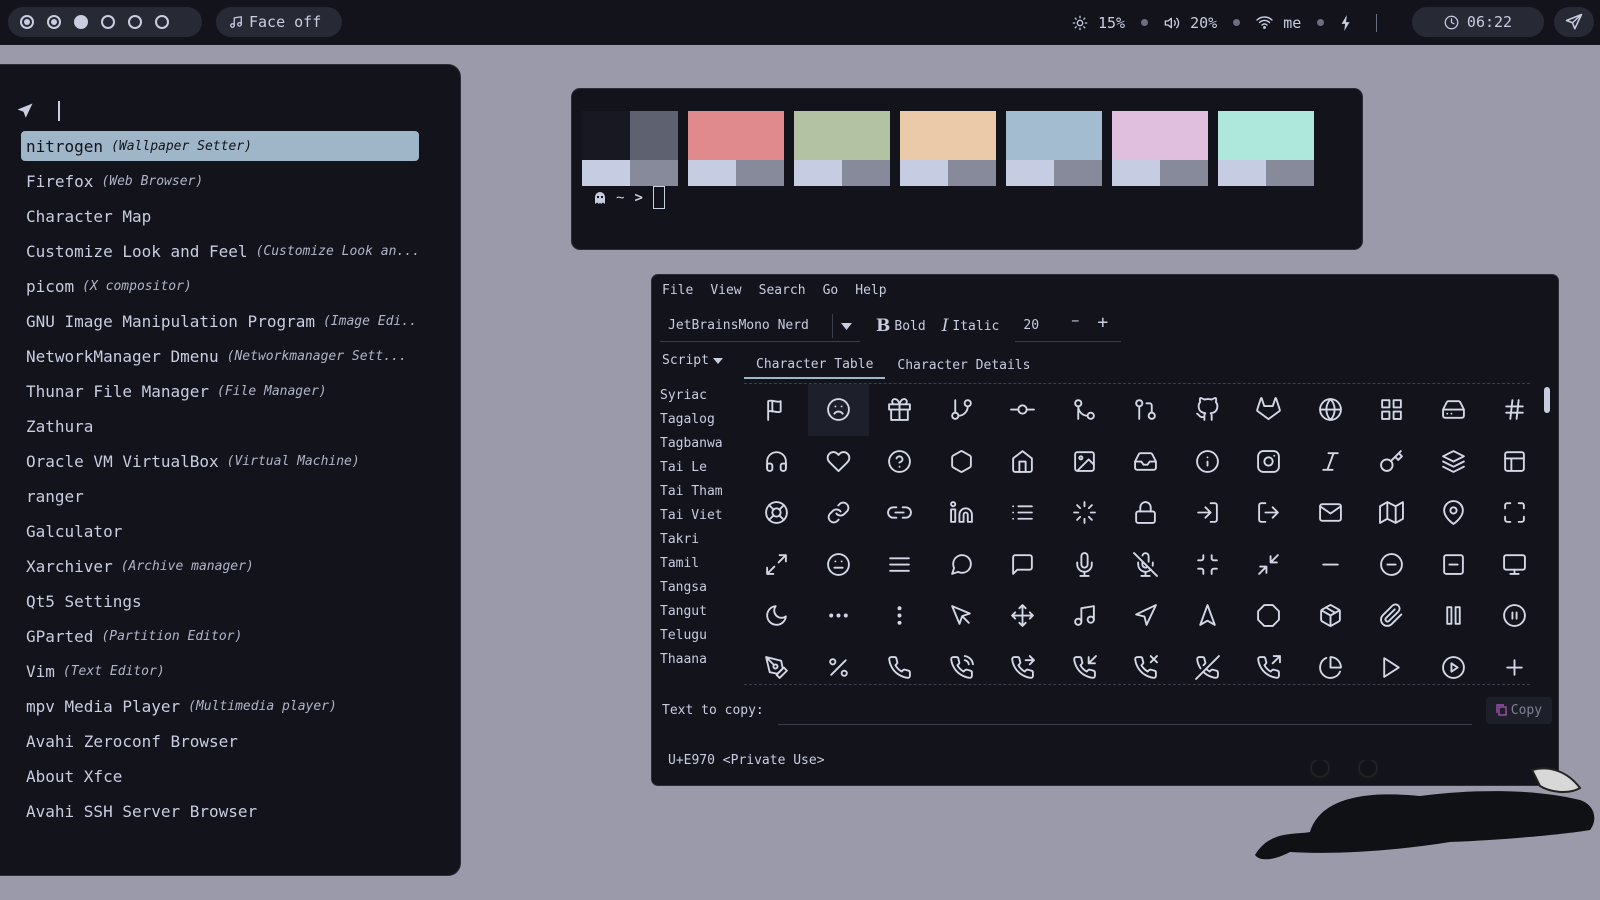  Describe the element at coordinates (700, 395) in the screenshot. I see `script-item: Syriac` at that location.